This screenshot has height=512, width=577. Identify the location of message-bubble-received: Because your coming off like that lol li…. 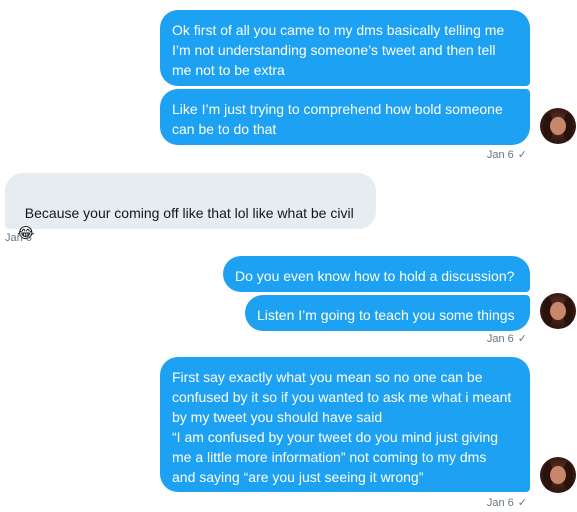
(190, 207).